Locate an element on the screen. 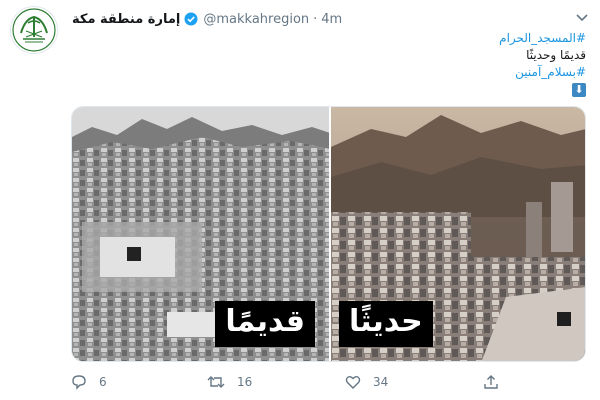 Image resolution: width=600 pixels, height=400 pixels. display-name: إمارة منطقة مكة is located at coordinates (126, 19).